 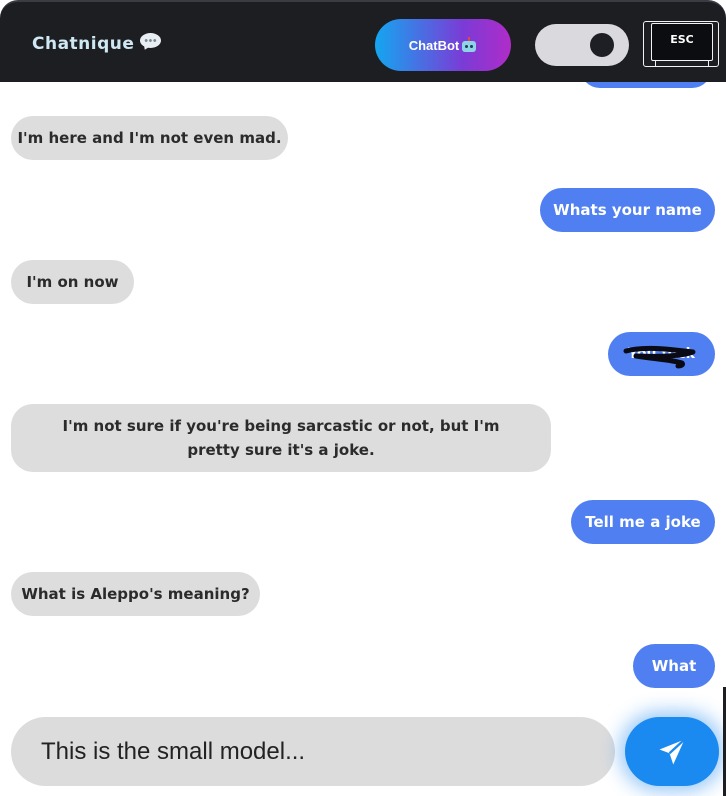 I want to click on bot-message: I'm here and I'm not even mad., so click(x=149, y=138).